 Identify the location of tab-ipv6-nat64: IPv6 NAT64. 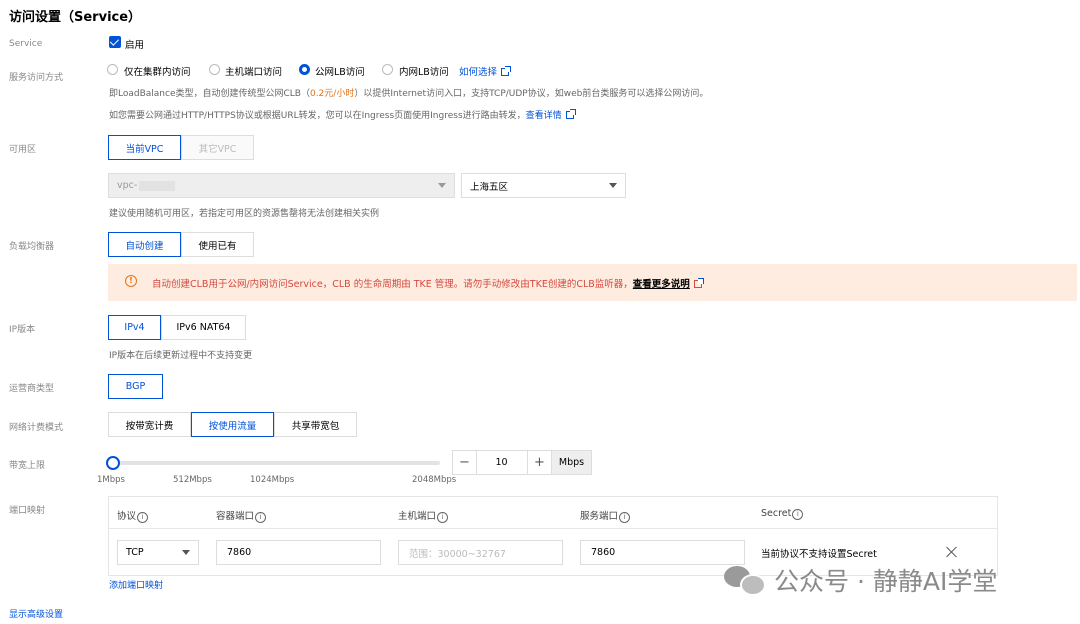
(203, 327).